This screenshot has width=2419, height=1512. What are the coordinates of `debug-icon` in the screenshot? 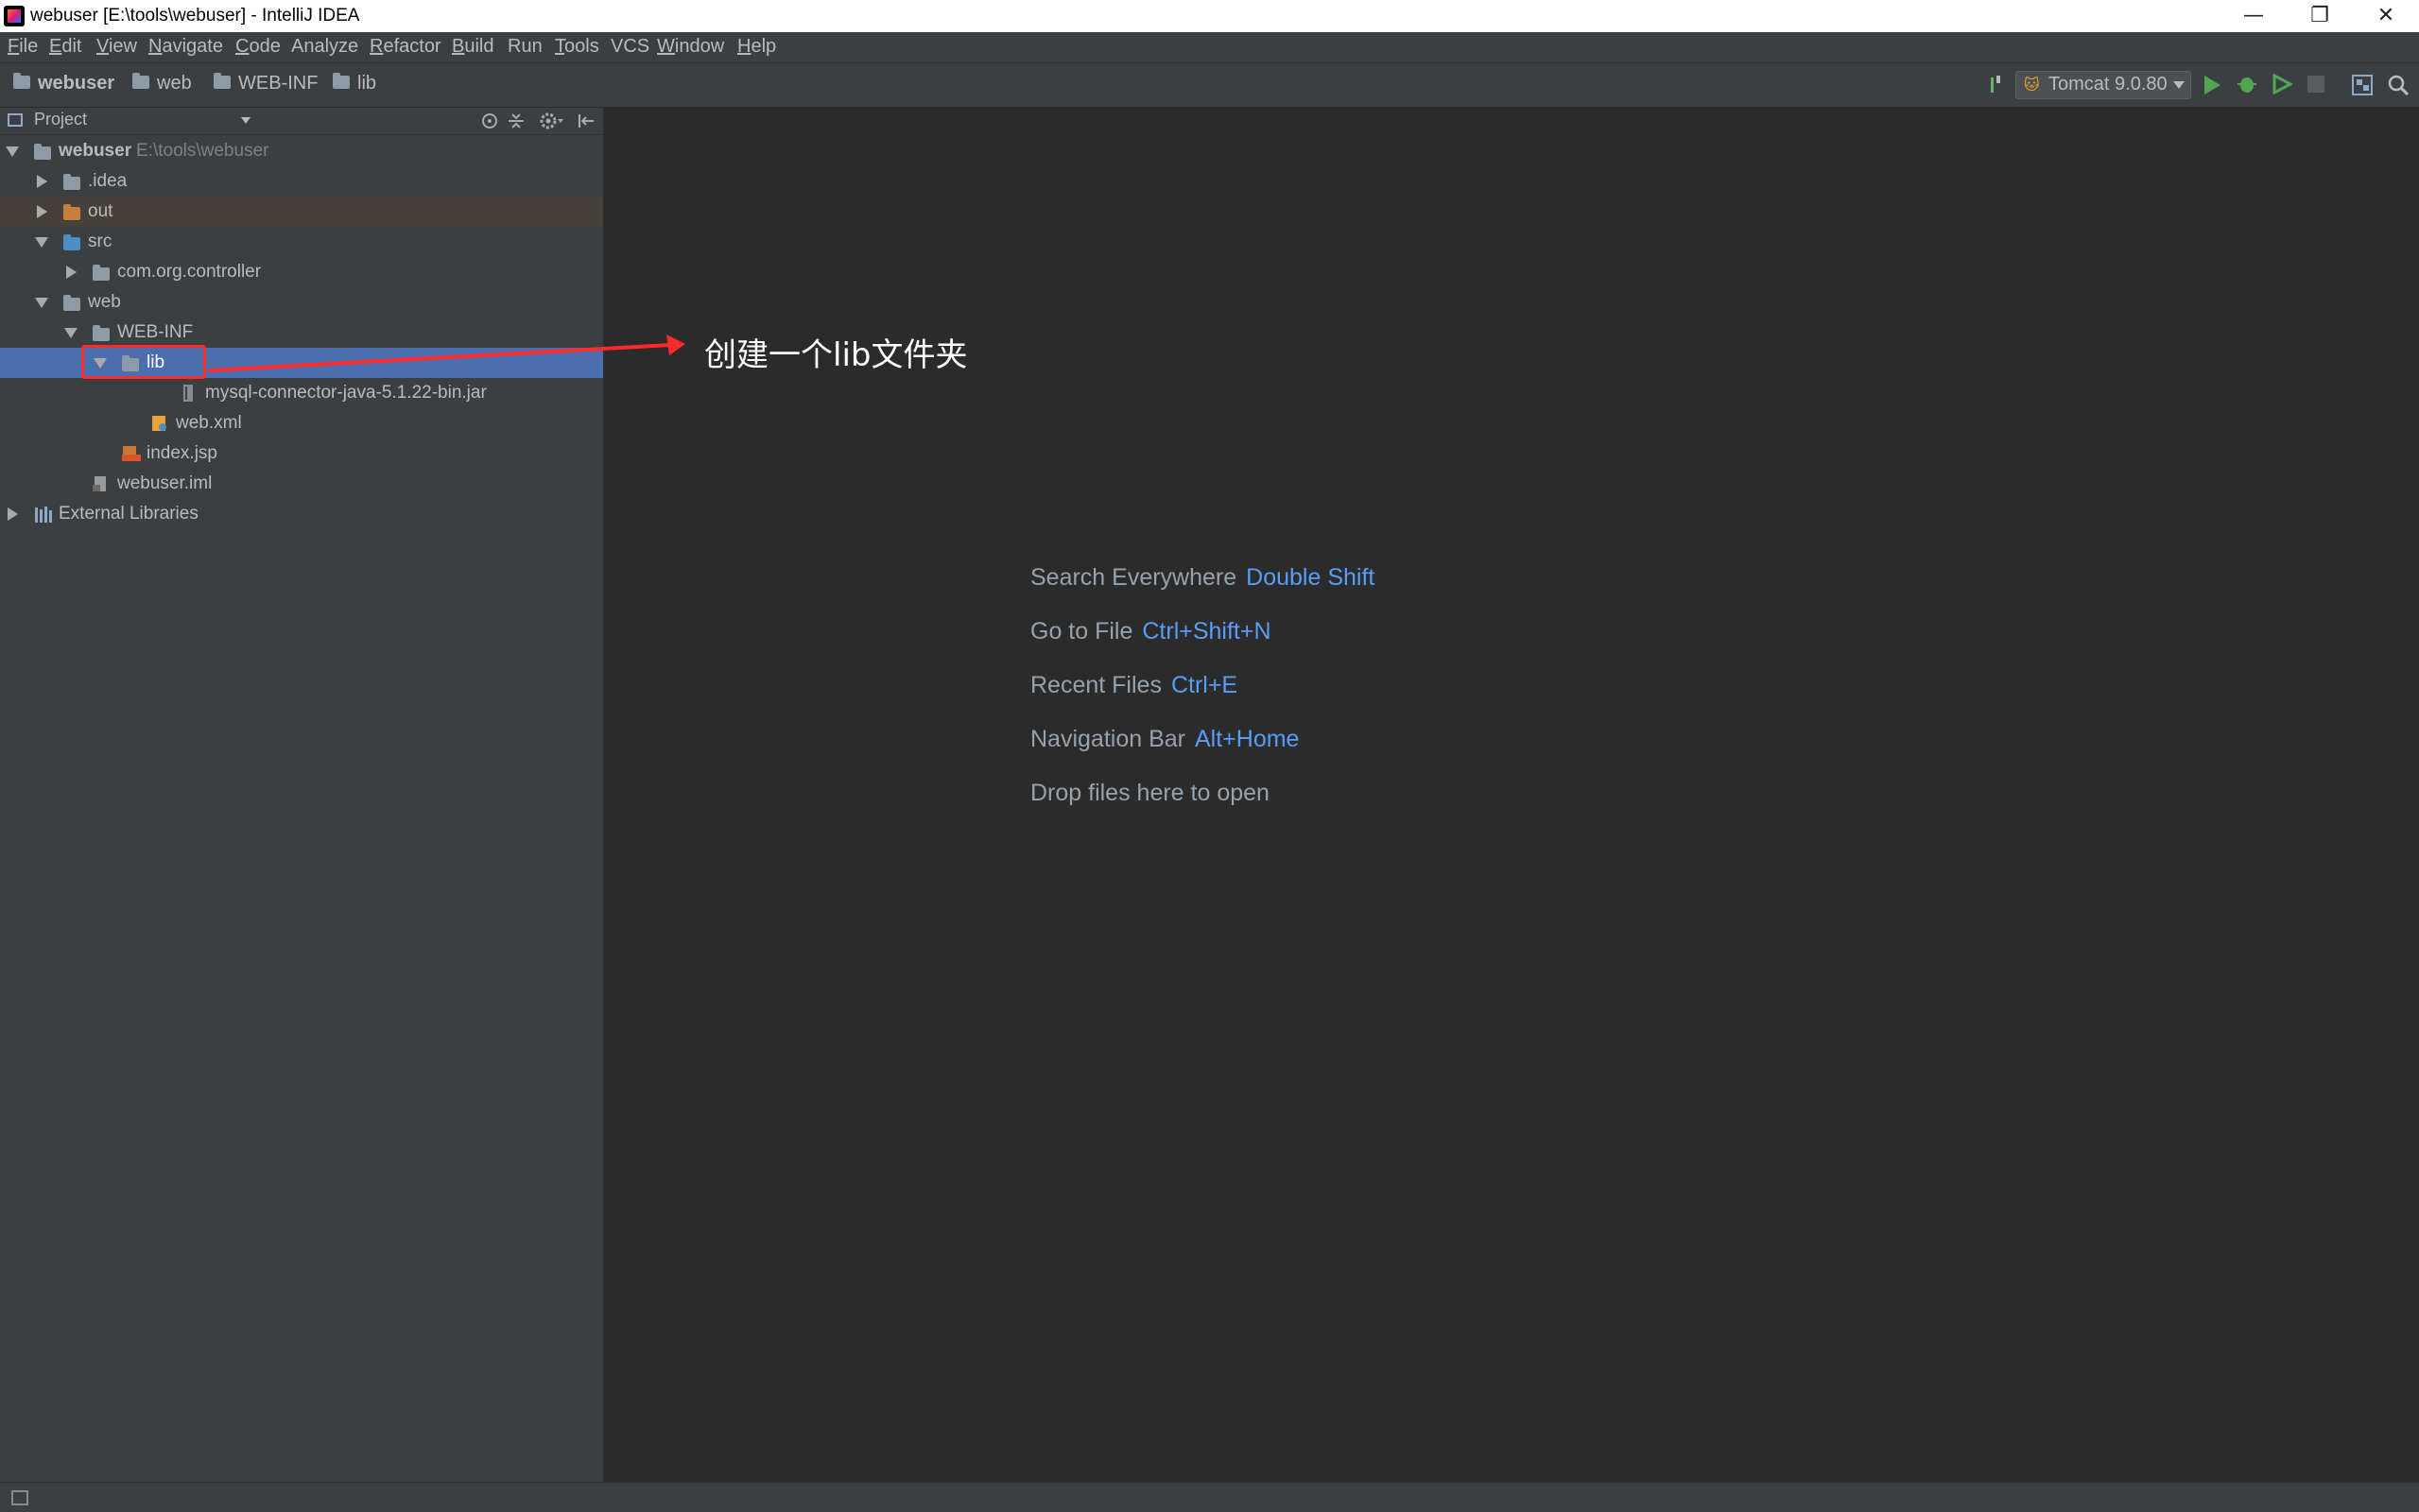 It's located at (2247, 86).